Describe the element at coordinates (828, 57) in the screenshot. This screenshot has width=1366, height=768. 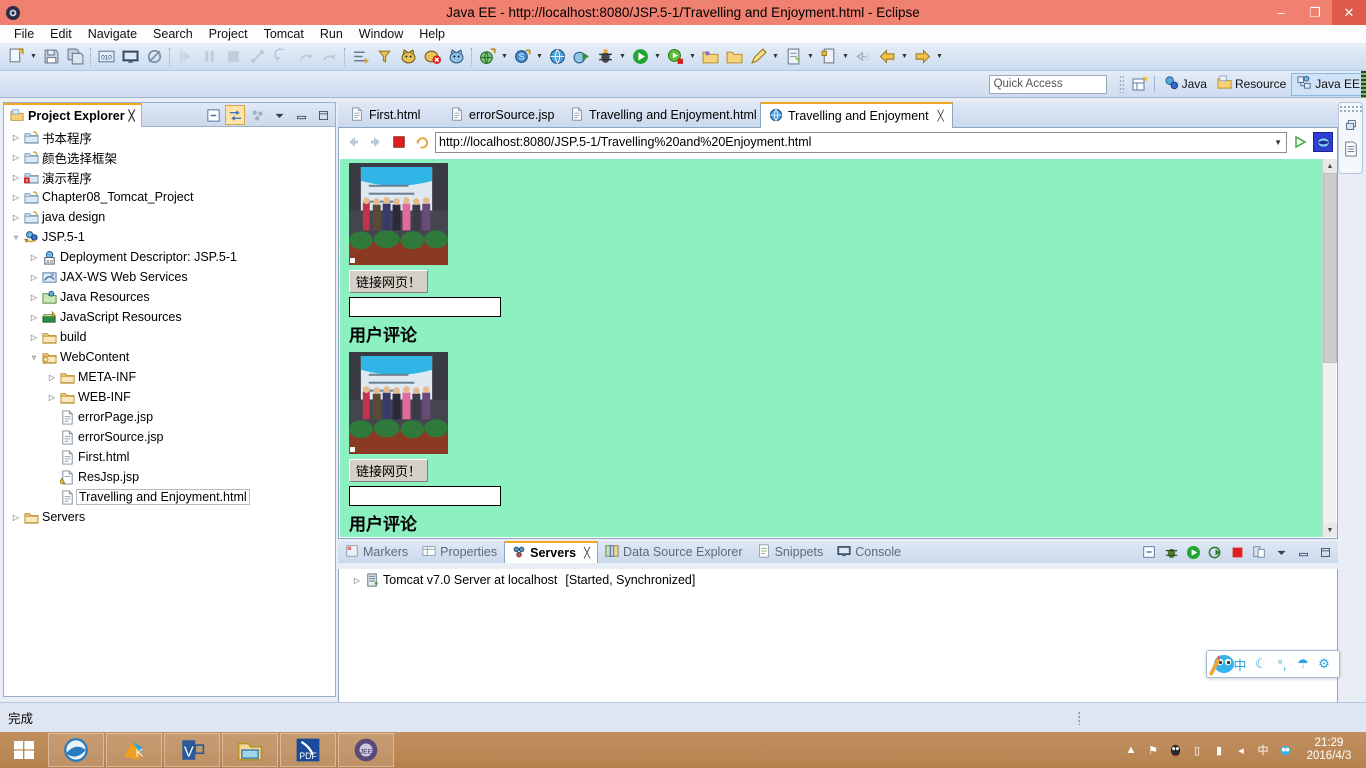
I see `new-html-icon` at that location.